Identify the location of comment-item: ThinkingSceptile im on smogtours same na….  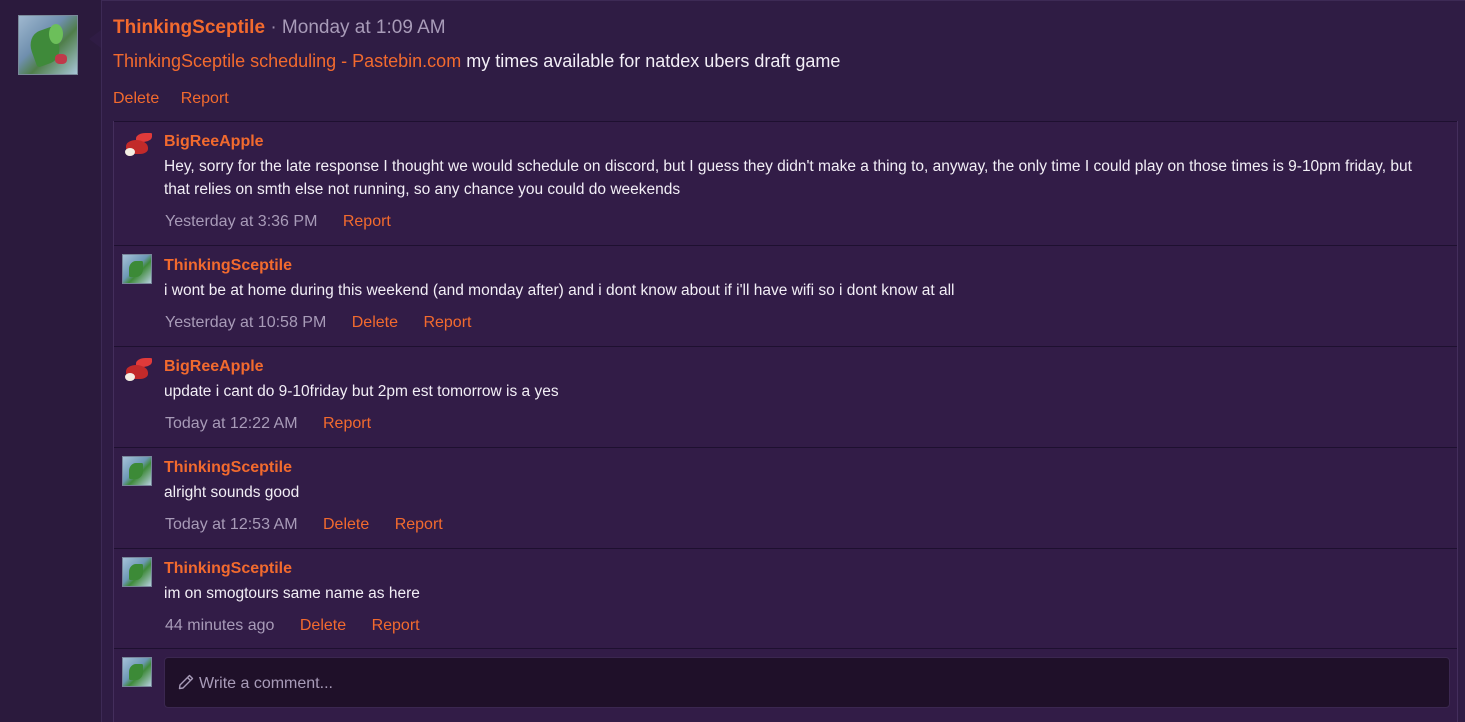
(785, 598).